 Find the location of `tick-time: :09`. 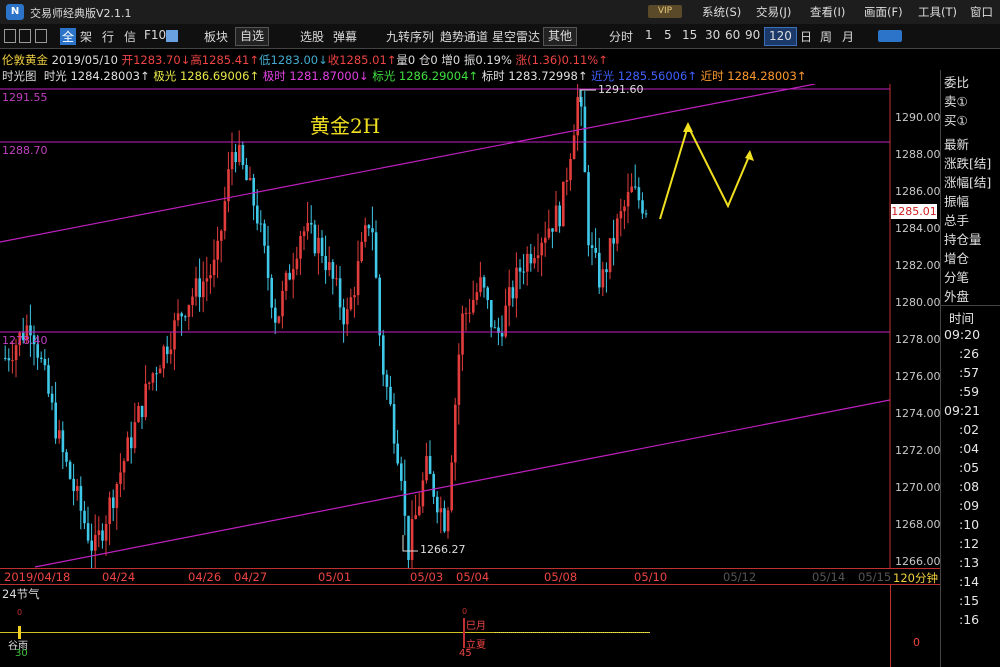

tick-time: :09 is located at coordinates (969, 505).